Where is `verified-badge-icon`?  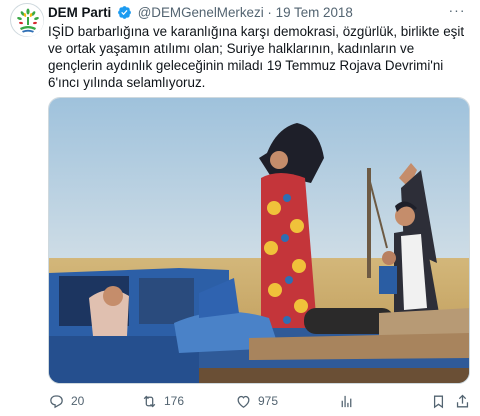
verified-badge-icon is located at coordinates (124, 14).